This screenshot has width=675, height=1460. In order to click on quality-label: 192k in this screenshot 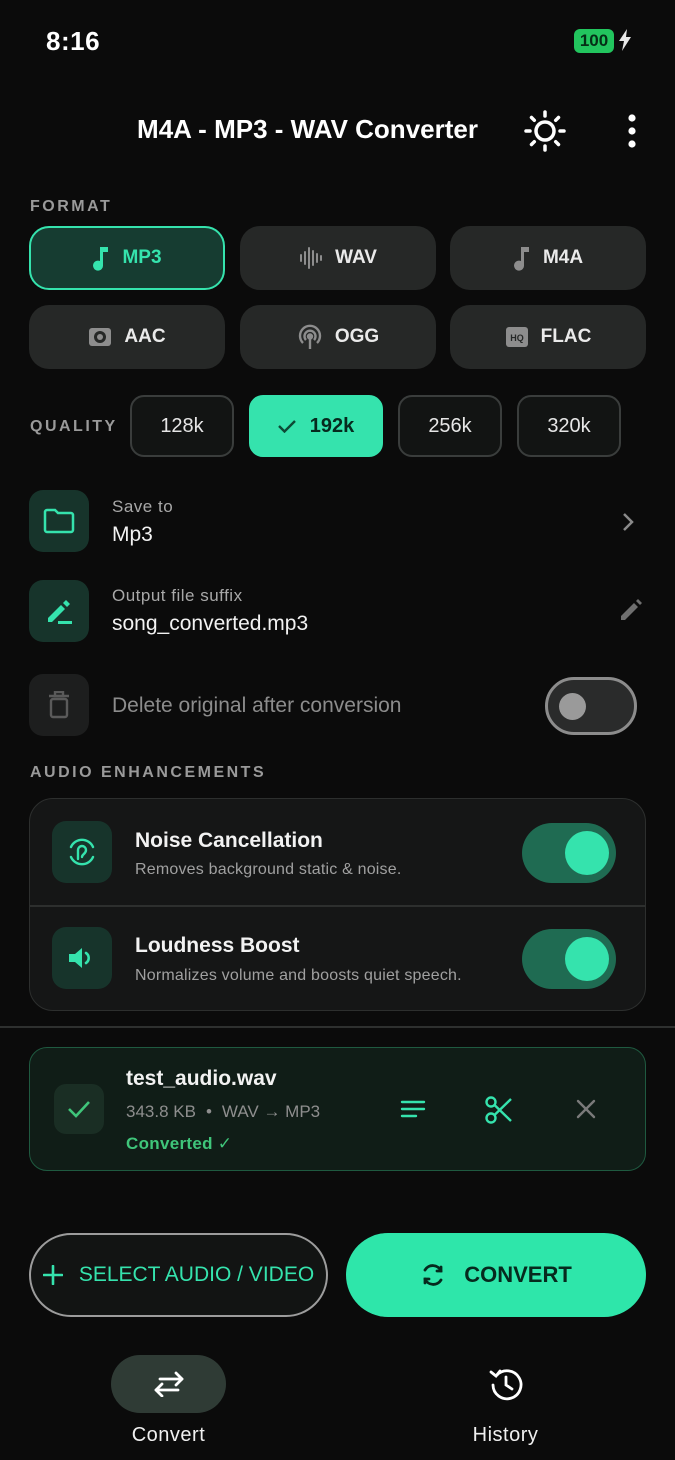, I will do `click(332, 425)`.